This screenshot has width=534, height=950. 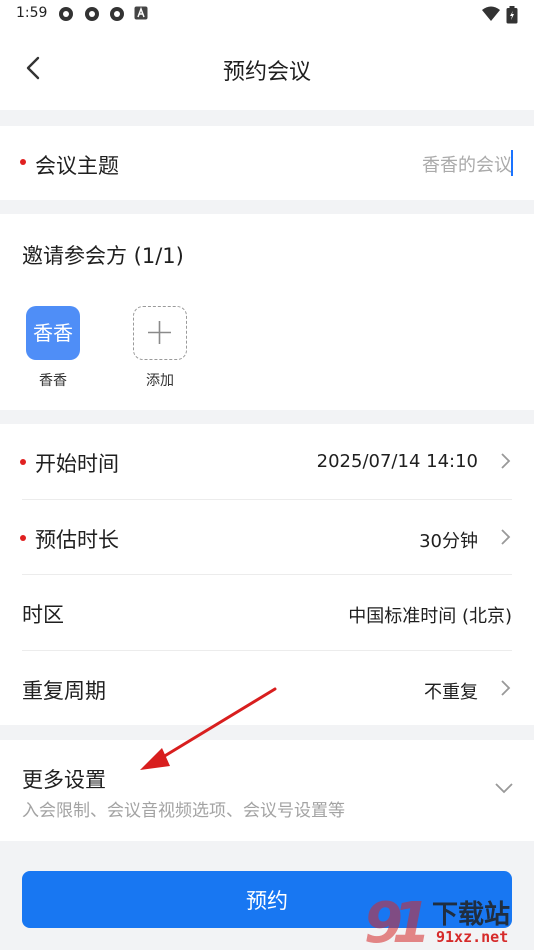 I want to click on watermark-url: 91xz.net, so click(x=472, y=937).